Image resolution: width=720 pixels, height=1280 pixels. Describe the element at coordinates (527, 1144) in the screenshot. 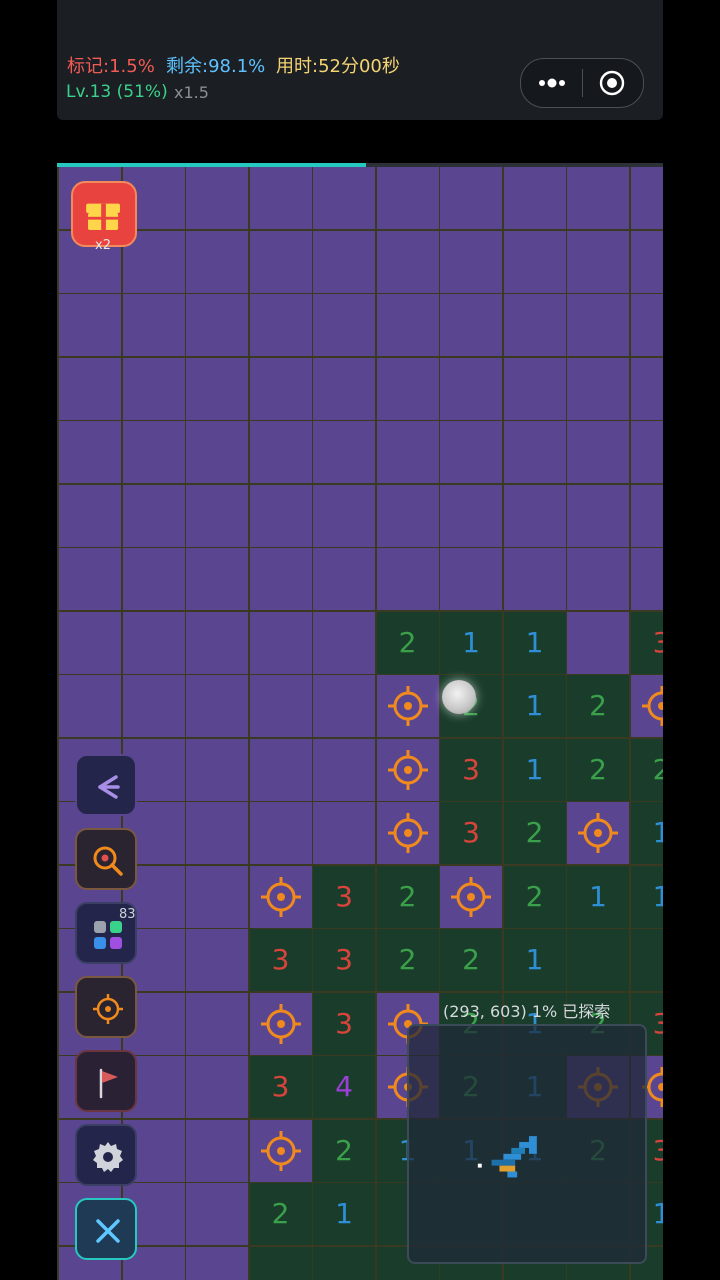

I see `minimap` at that location.